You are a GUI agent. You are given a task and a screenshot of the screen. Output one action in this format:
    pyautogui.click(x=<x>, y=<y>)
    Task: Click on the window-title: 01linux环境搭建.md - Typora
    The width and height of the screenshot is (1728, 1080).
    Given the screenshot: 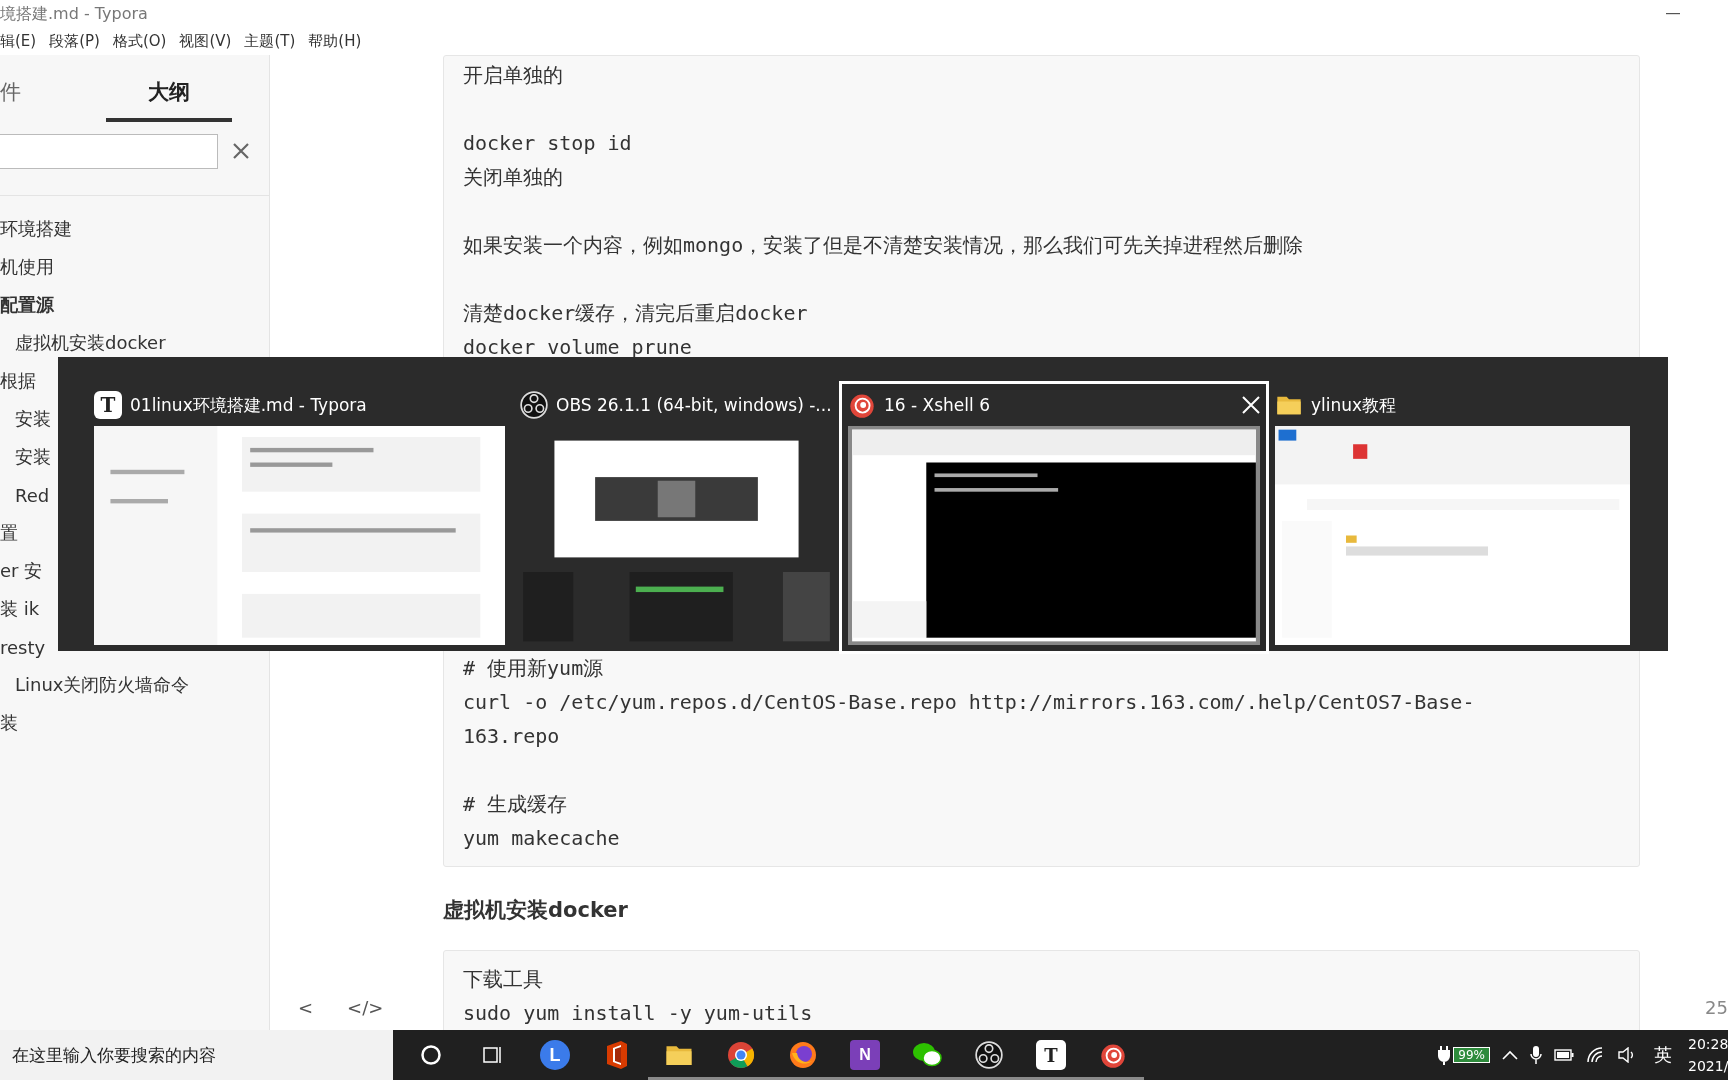 What is the action you would take?
    pyautogui.click(x=249, y=405)
    